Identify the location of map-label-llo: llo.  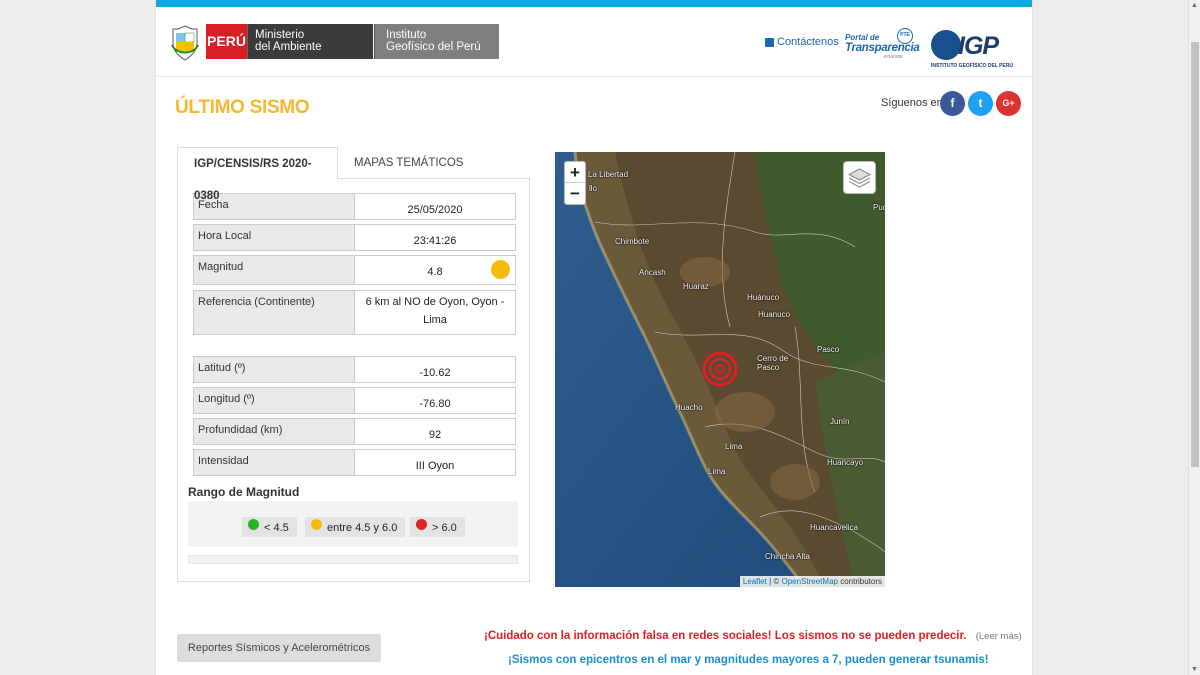
(593, 188).